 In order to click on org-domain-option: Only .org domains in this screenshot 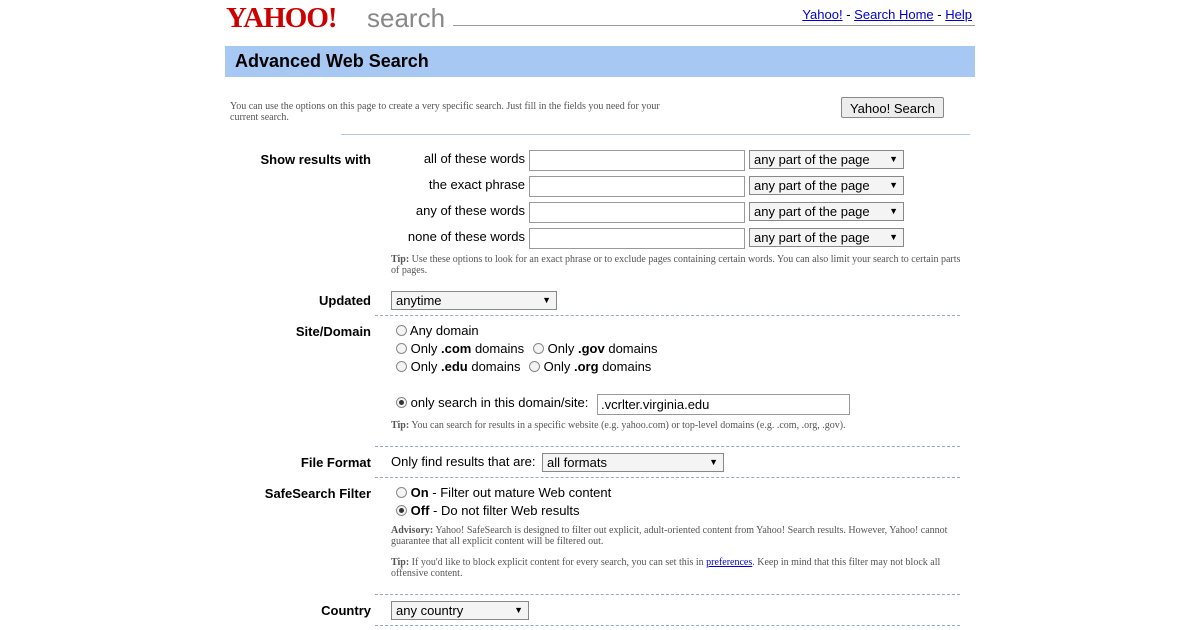, I will do `click(590, 366)`.